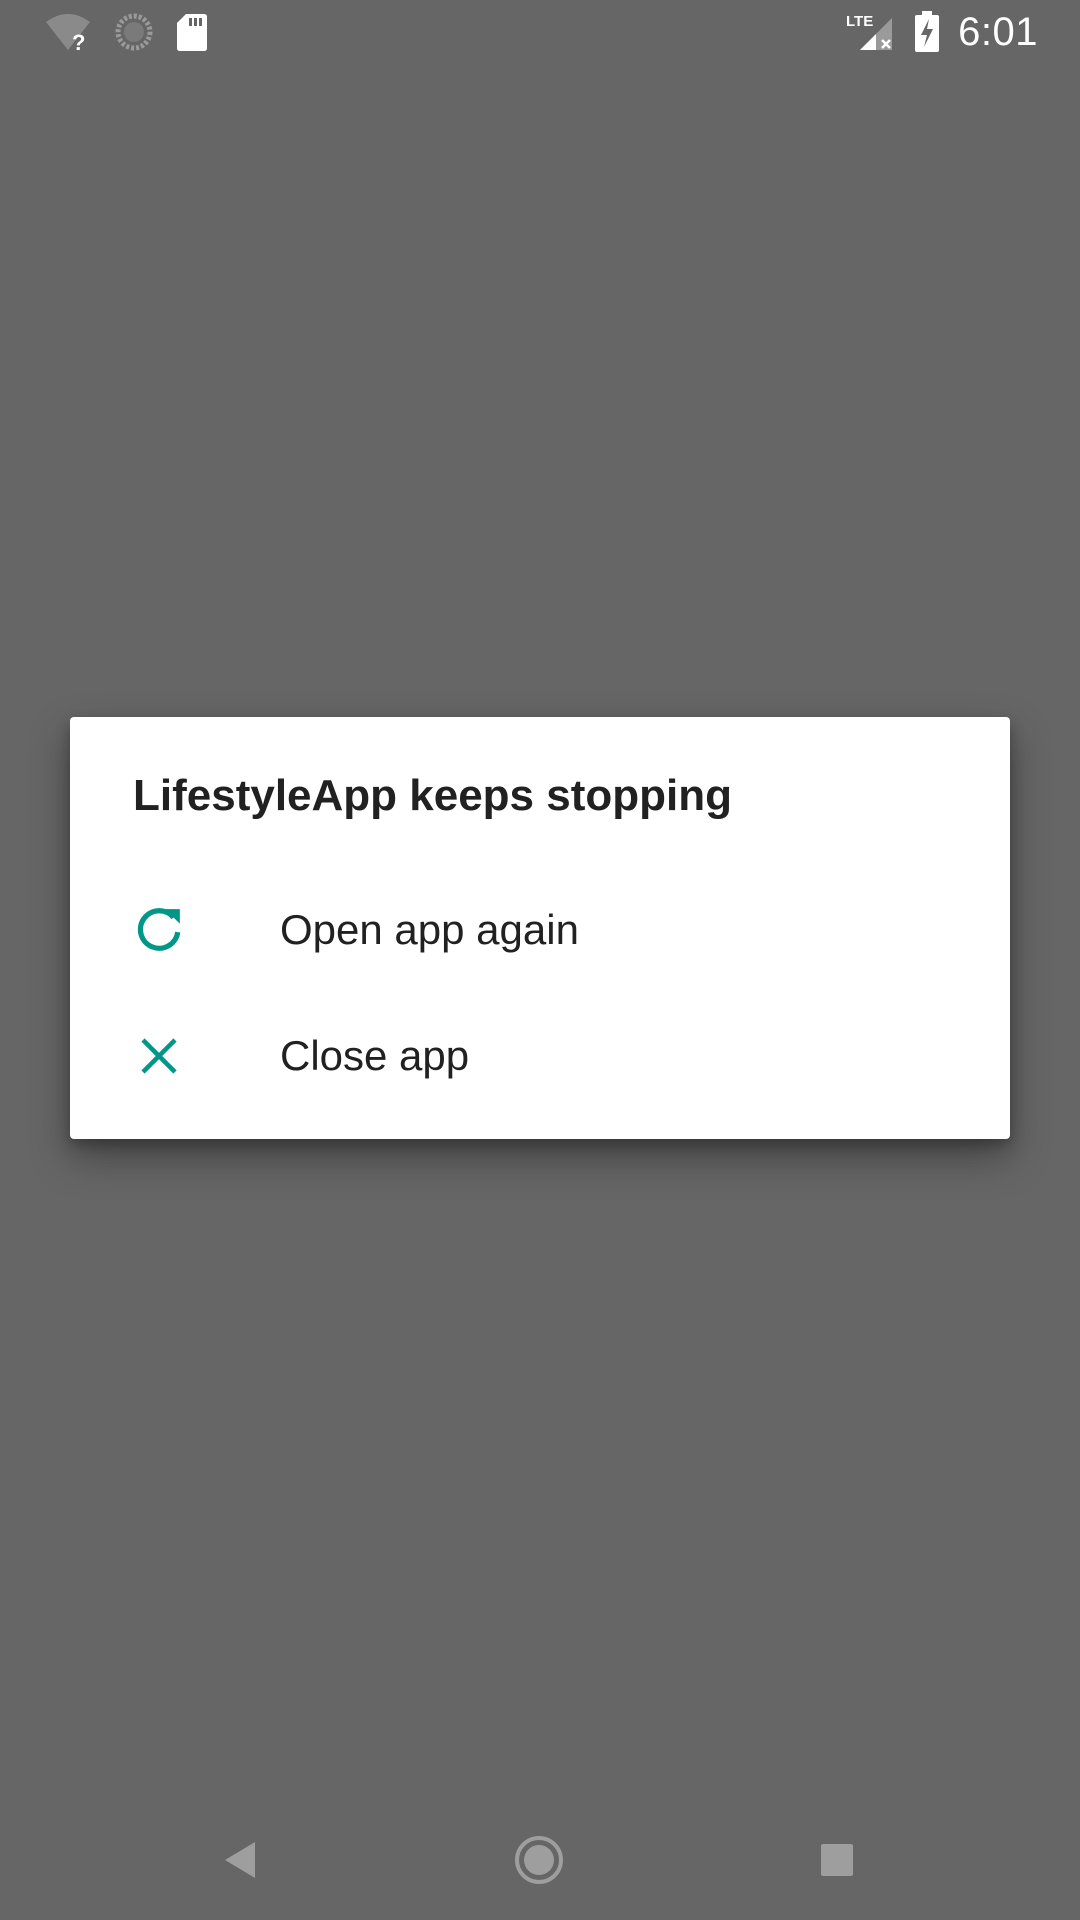 Image resolution: width=1080 pixels, height=1920 pixels. I want to click on dialog-title: LifestyleApp keeps stopping, so click(432, 795).